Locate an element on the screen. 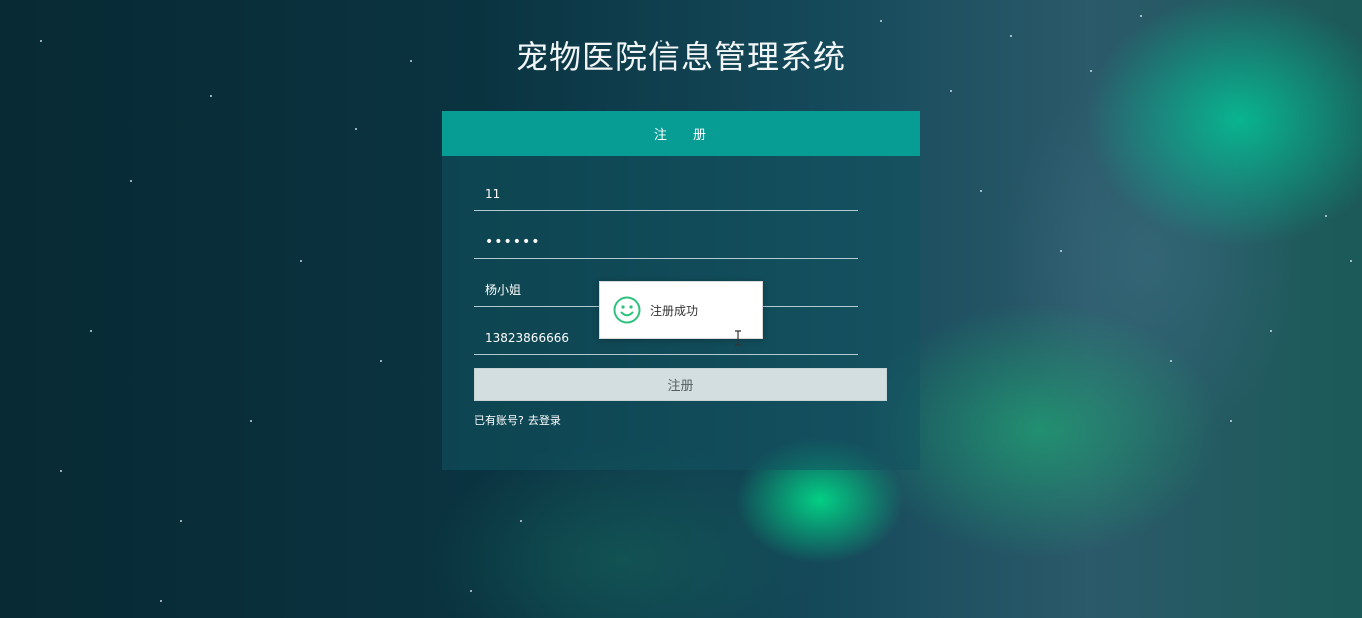  username-field: 11 is located at coordinates (666, 194).